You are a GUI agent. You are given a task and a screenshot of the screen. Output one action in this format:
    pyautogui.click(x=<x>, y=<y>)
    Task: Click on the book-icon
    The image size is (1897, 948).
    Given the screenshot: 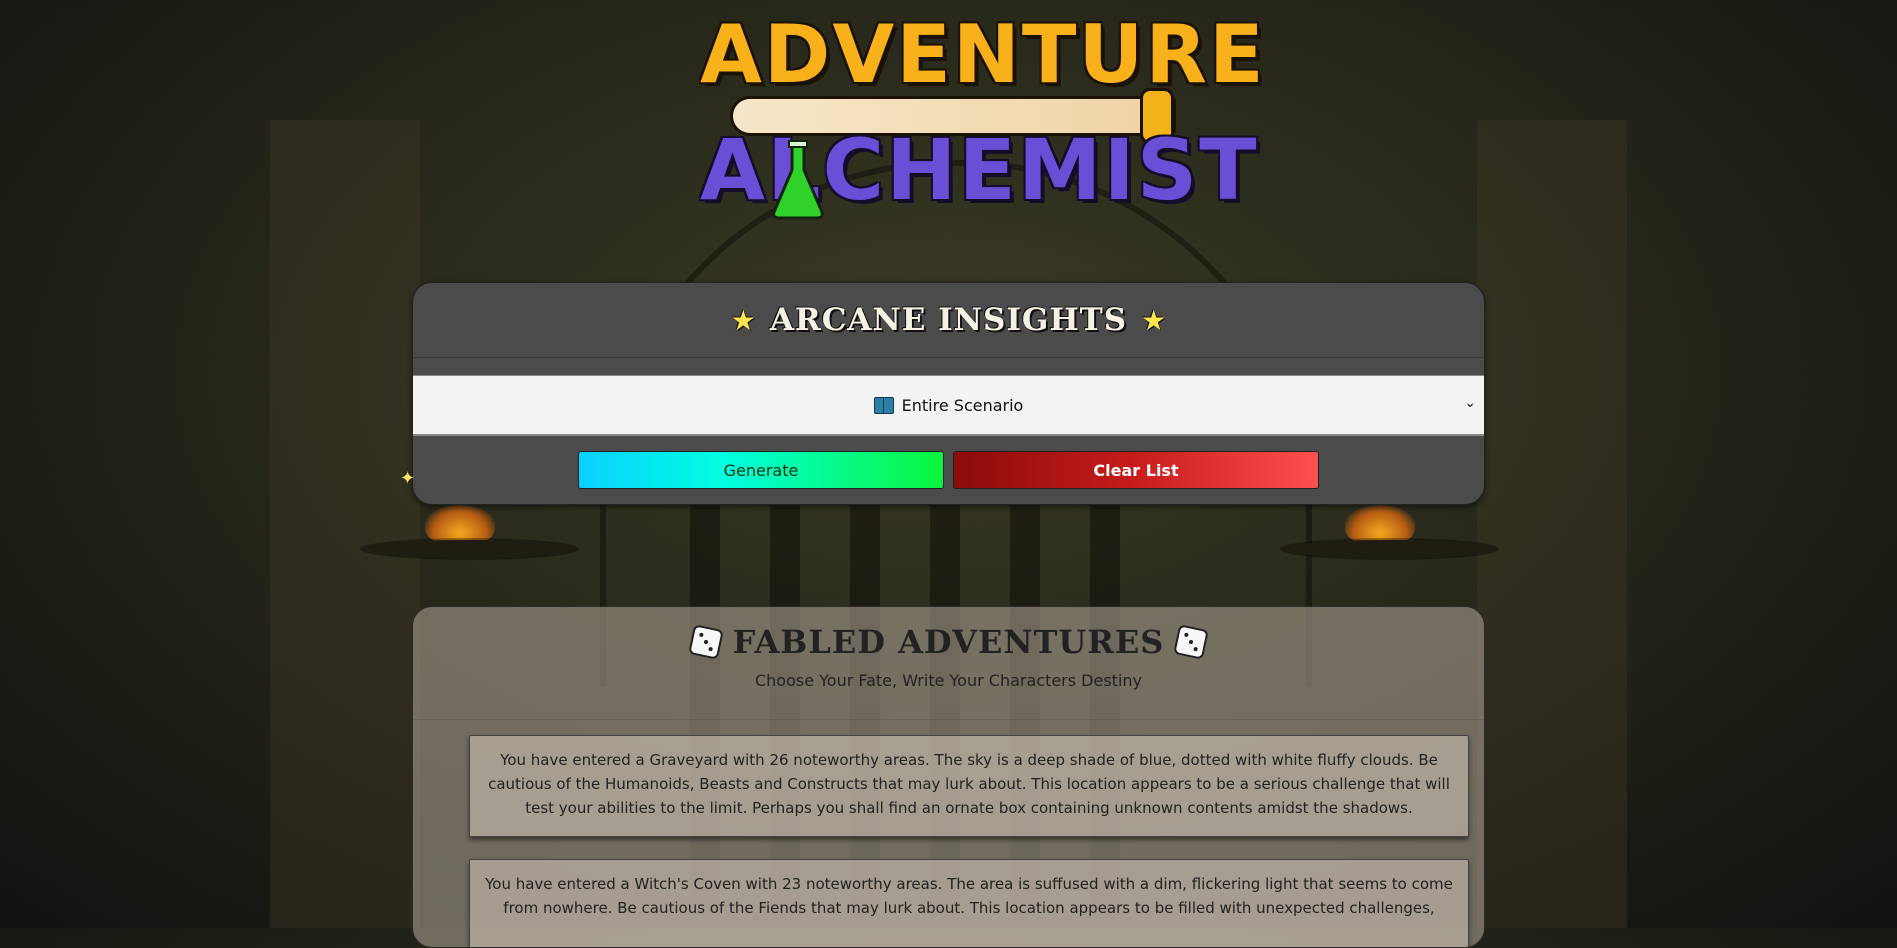 What is the action you would take?
    pyautogui.click(x=883, y=405)
    